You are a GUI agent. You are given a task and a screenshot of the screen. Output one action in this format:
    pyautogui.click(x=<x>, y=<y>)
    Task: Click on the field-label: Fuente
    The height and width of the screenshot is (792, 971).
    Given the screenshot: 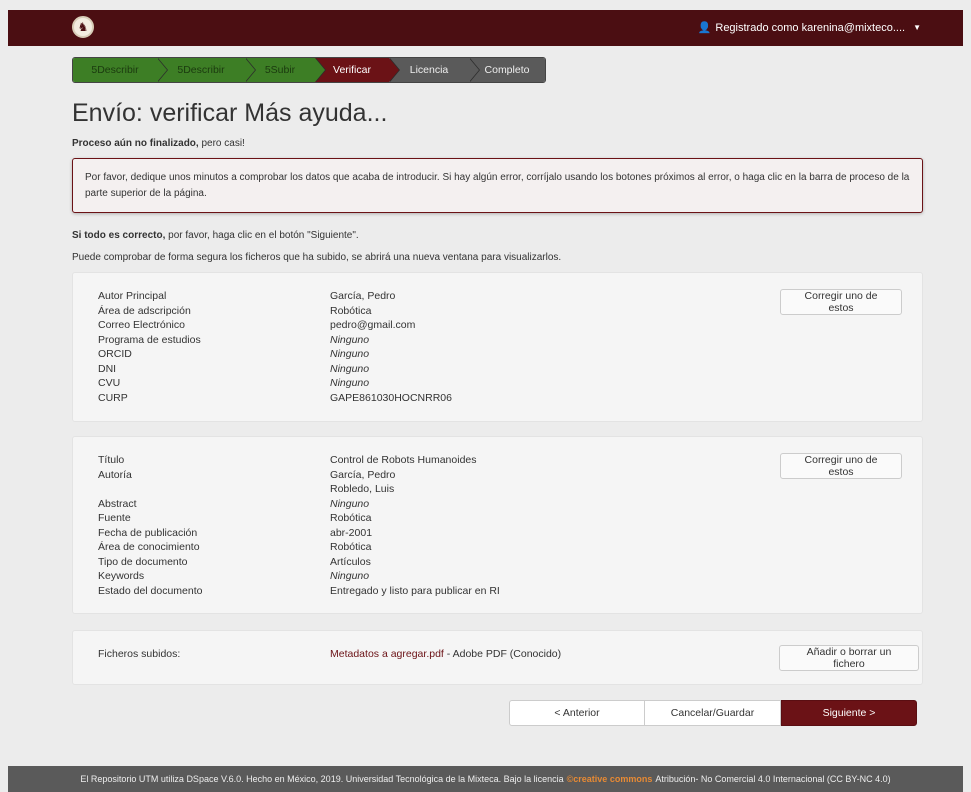 What is the action you would take?
    pyautogui.click(x=114, y=518)
    